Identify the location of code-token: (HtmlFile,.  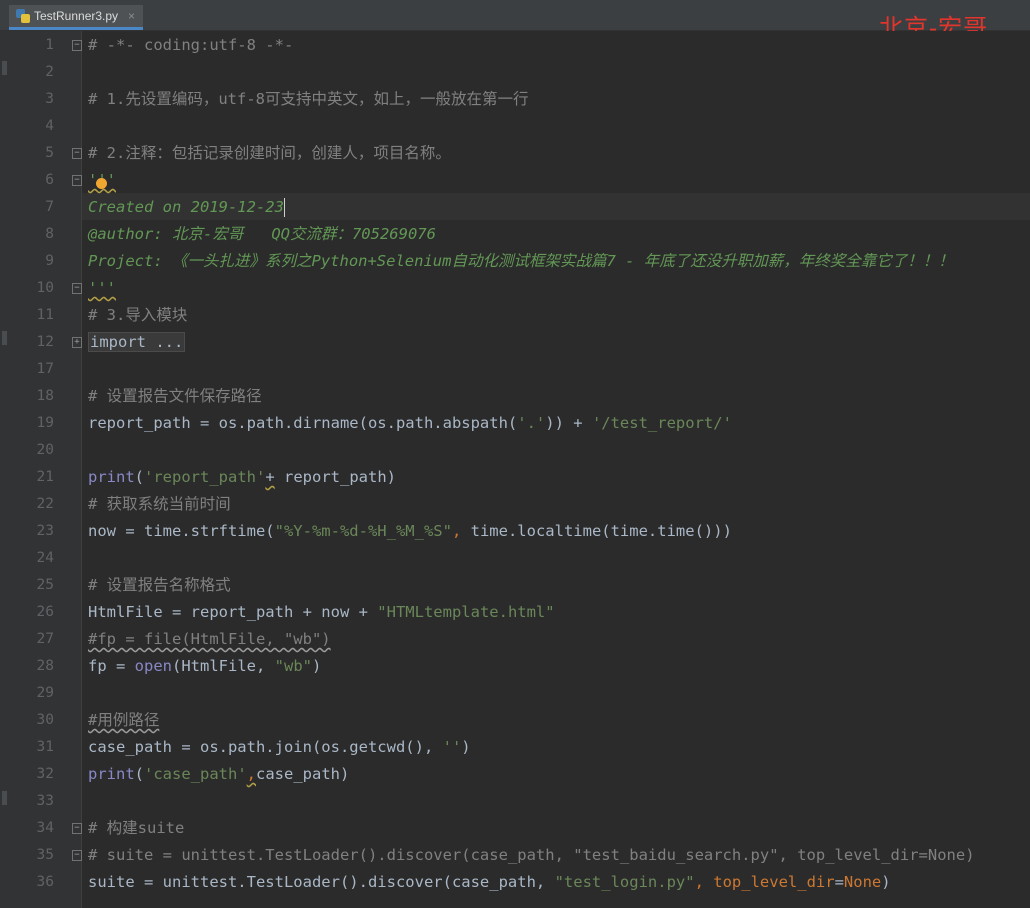
(223, 666).